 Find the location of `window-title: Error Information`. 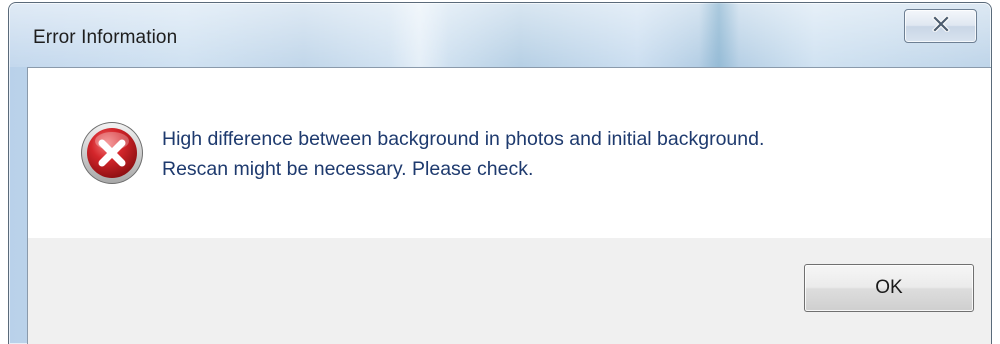

window-title: Error Information is located at coordinates (105, 37).